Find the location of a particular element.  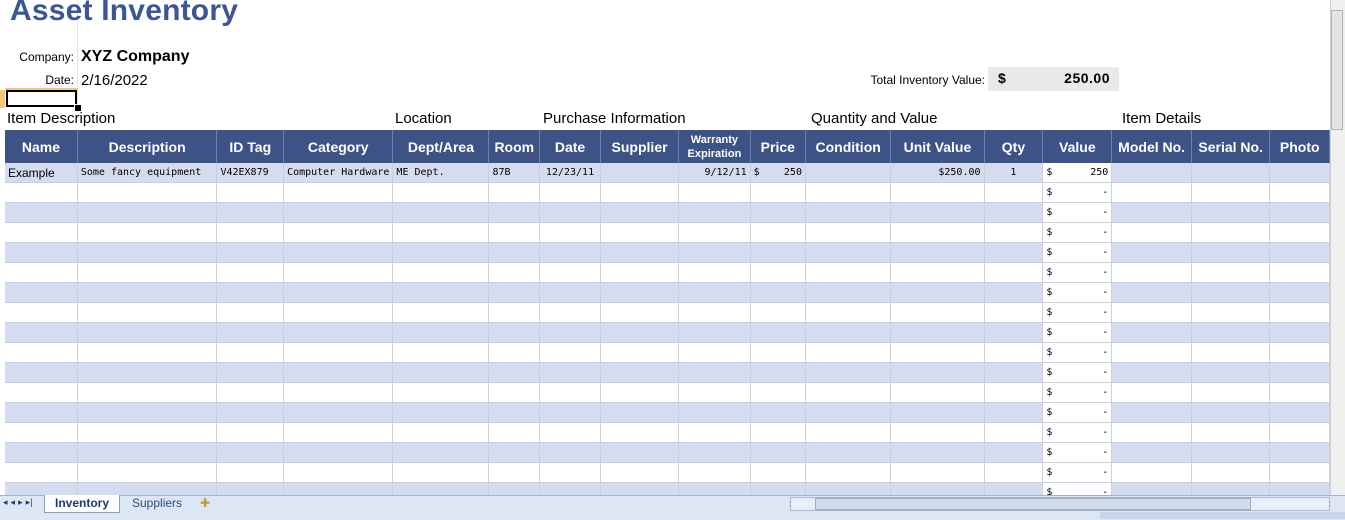

col-header-category: Category is located at coordinates (338, 146).